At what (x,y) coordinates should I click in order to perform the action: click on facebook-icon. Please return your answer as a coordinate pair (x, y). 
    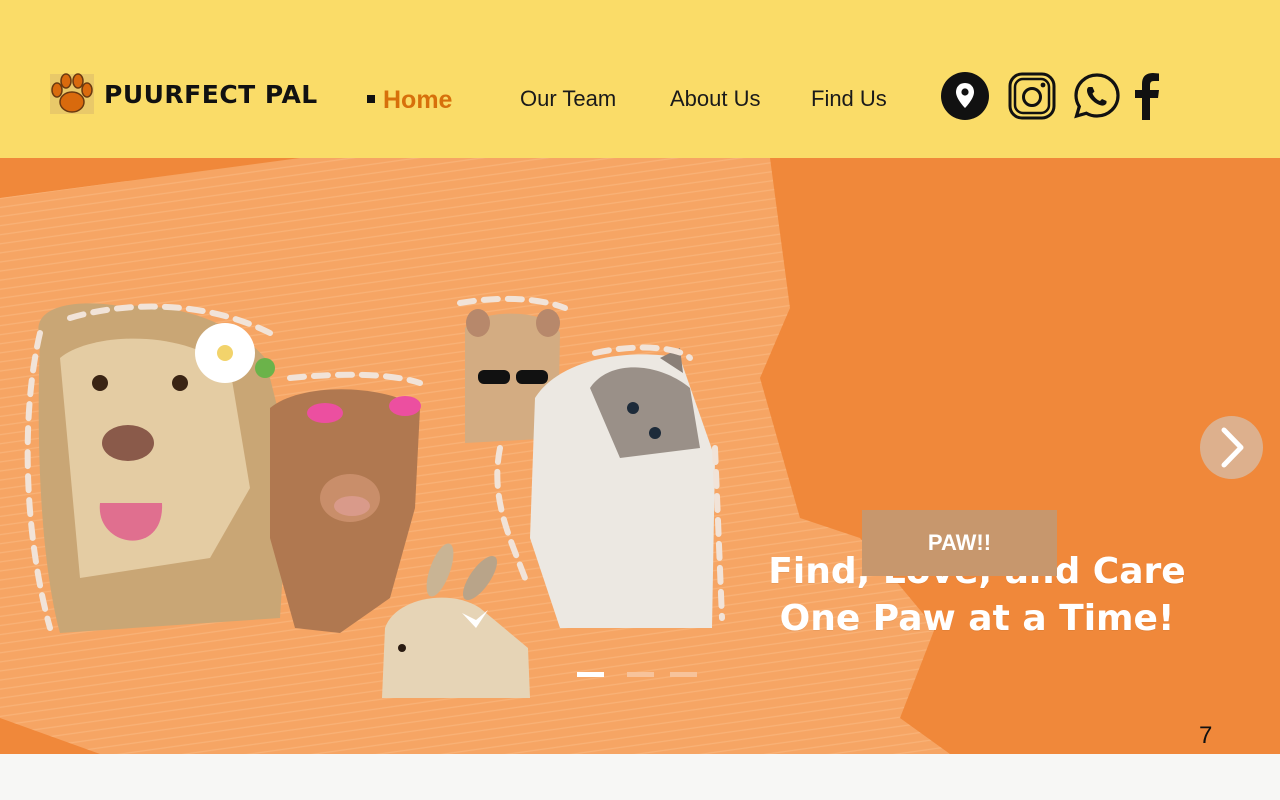
    Looking at the image, I should click on (1147, 96).